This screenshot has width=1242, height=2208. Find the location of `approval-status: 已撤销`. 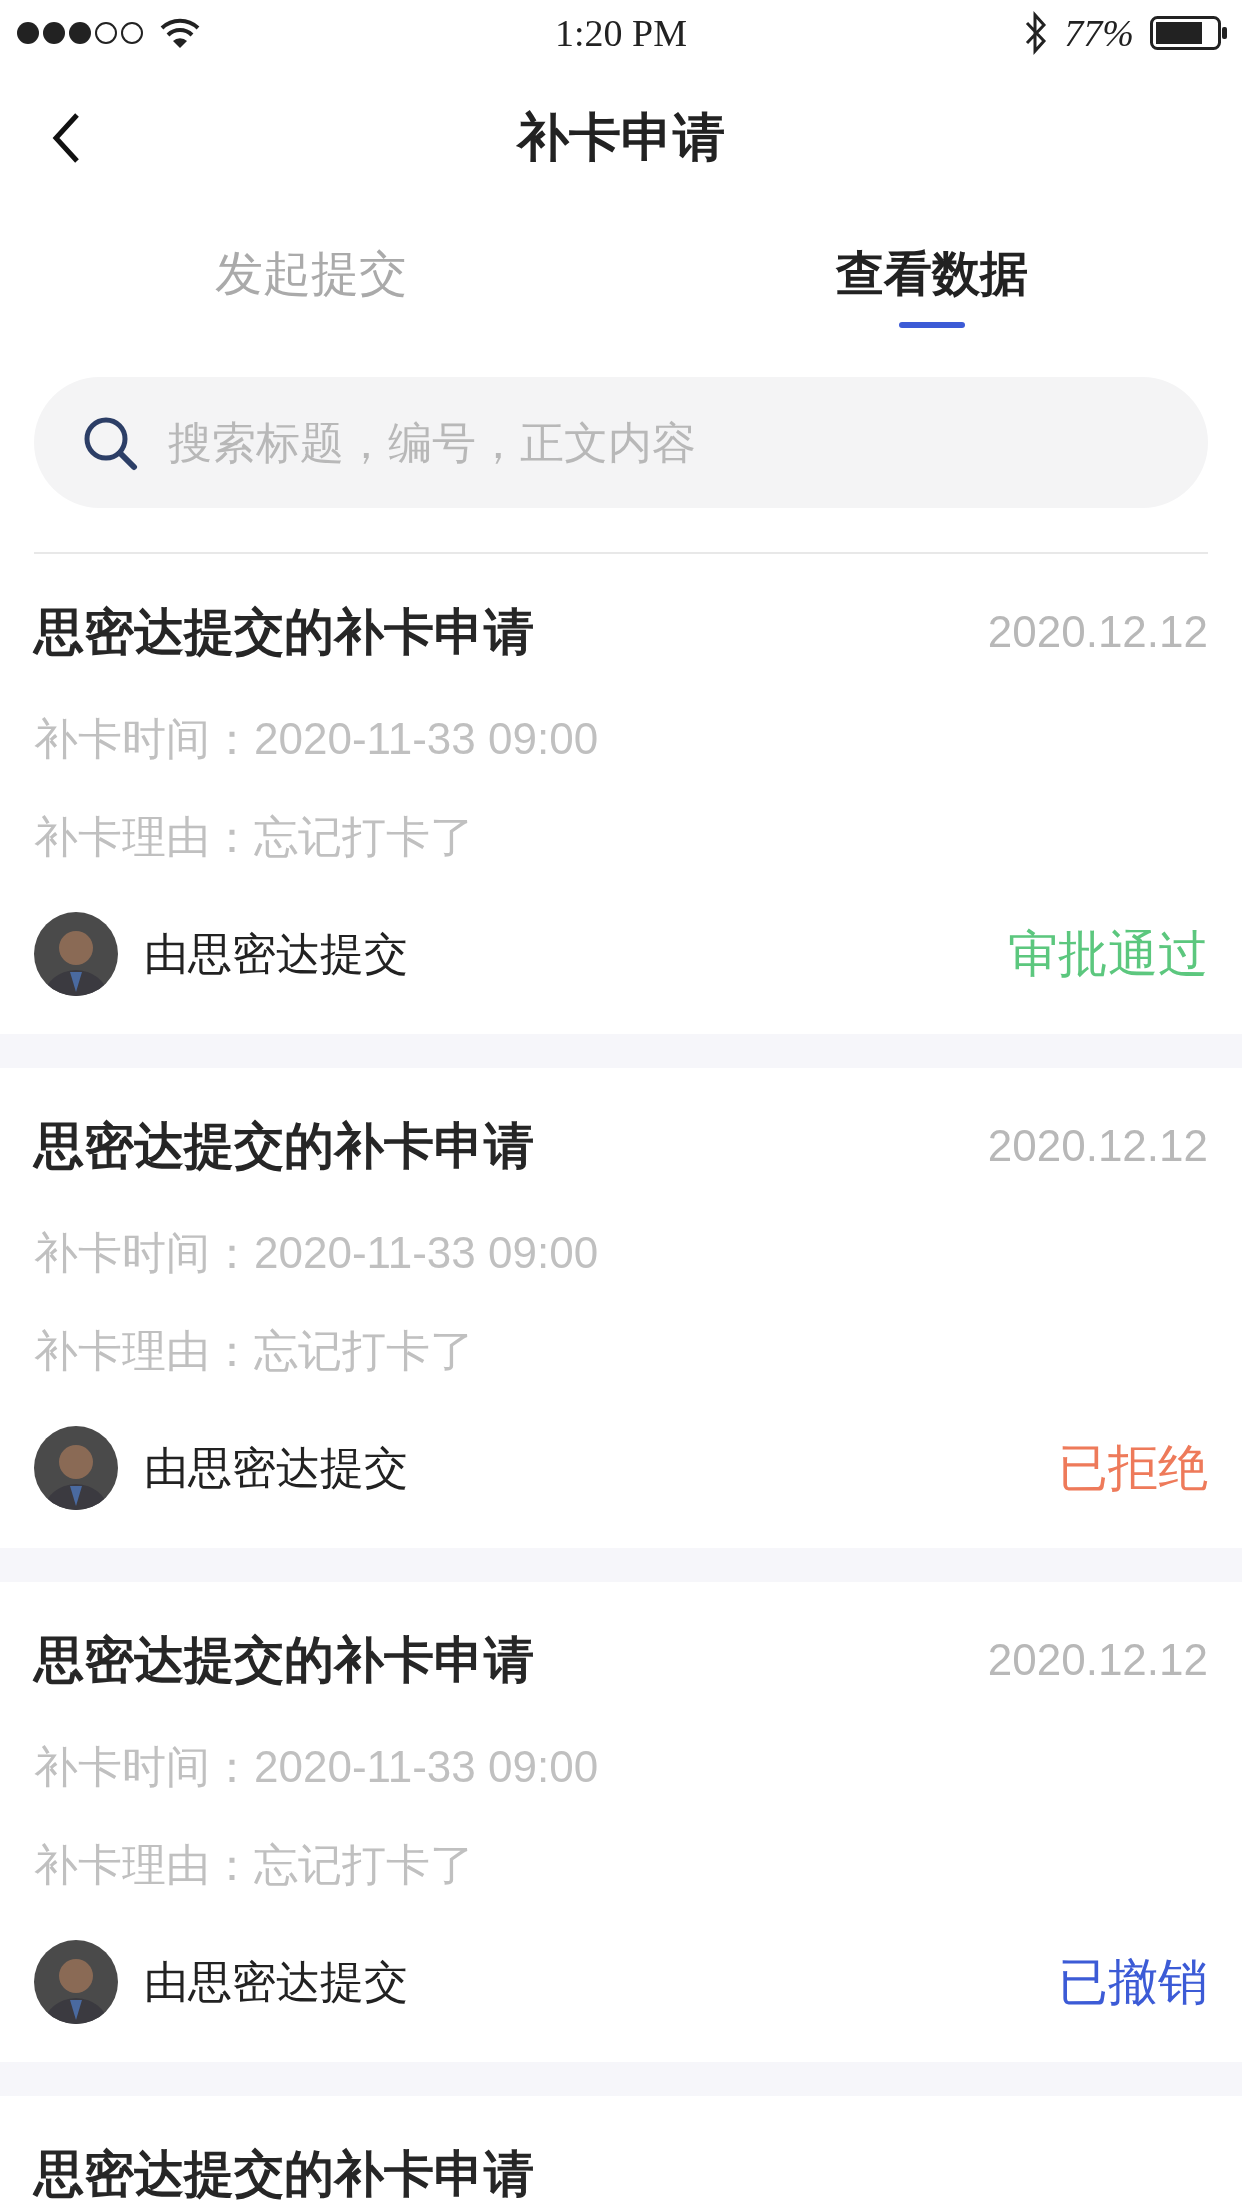

approval-status: 已撤销 is located at coordinates (1133, 1982).